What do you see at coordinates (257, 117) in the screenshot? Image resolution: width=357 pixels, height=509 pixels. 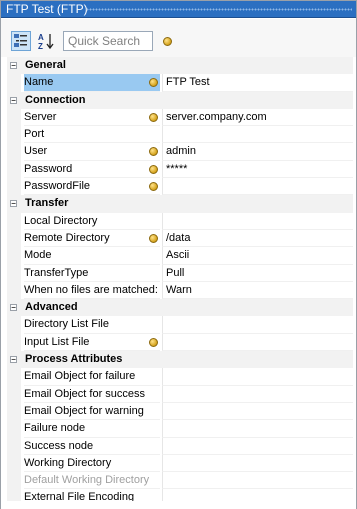 I see `property-value: server.company.com` at bounding box center [257, 117].